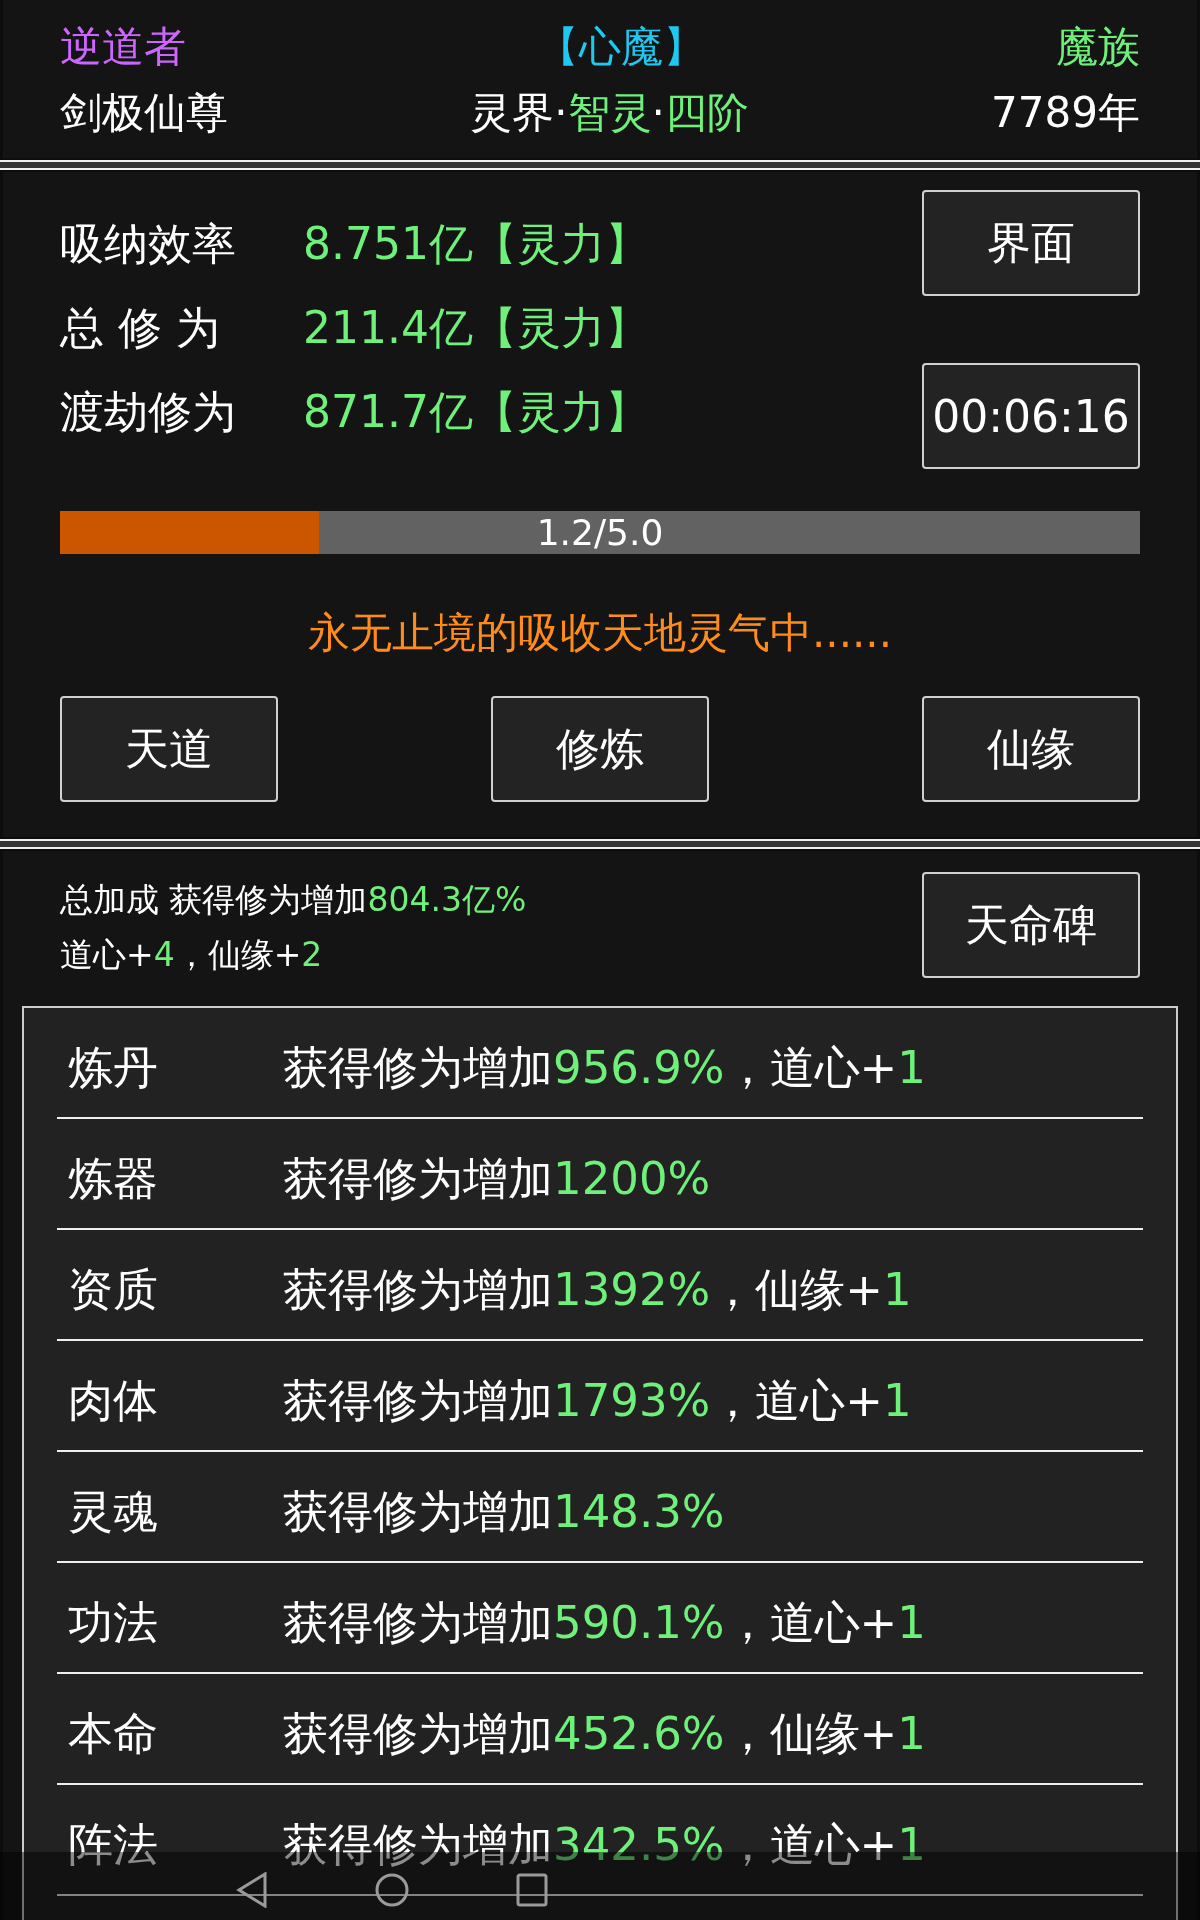 This screenshot has height=1920, width=1200. Describe the element at coordinates (476, 243) in the screenshot. I see `stat-value: 8.751亿【灵力】` at that location.